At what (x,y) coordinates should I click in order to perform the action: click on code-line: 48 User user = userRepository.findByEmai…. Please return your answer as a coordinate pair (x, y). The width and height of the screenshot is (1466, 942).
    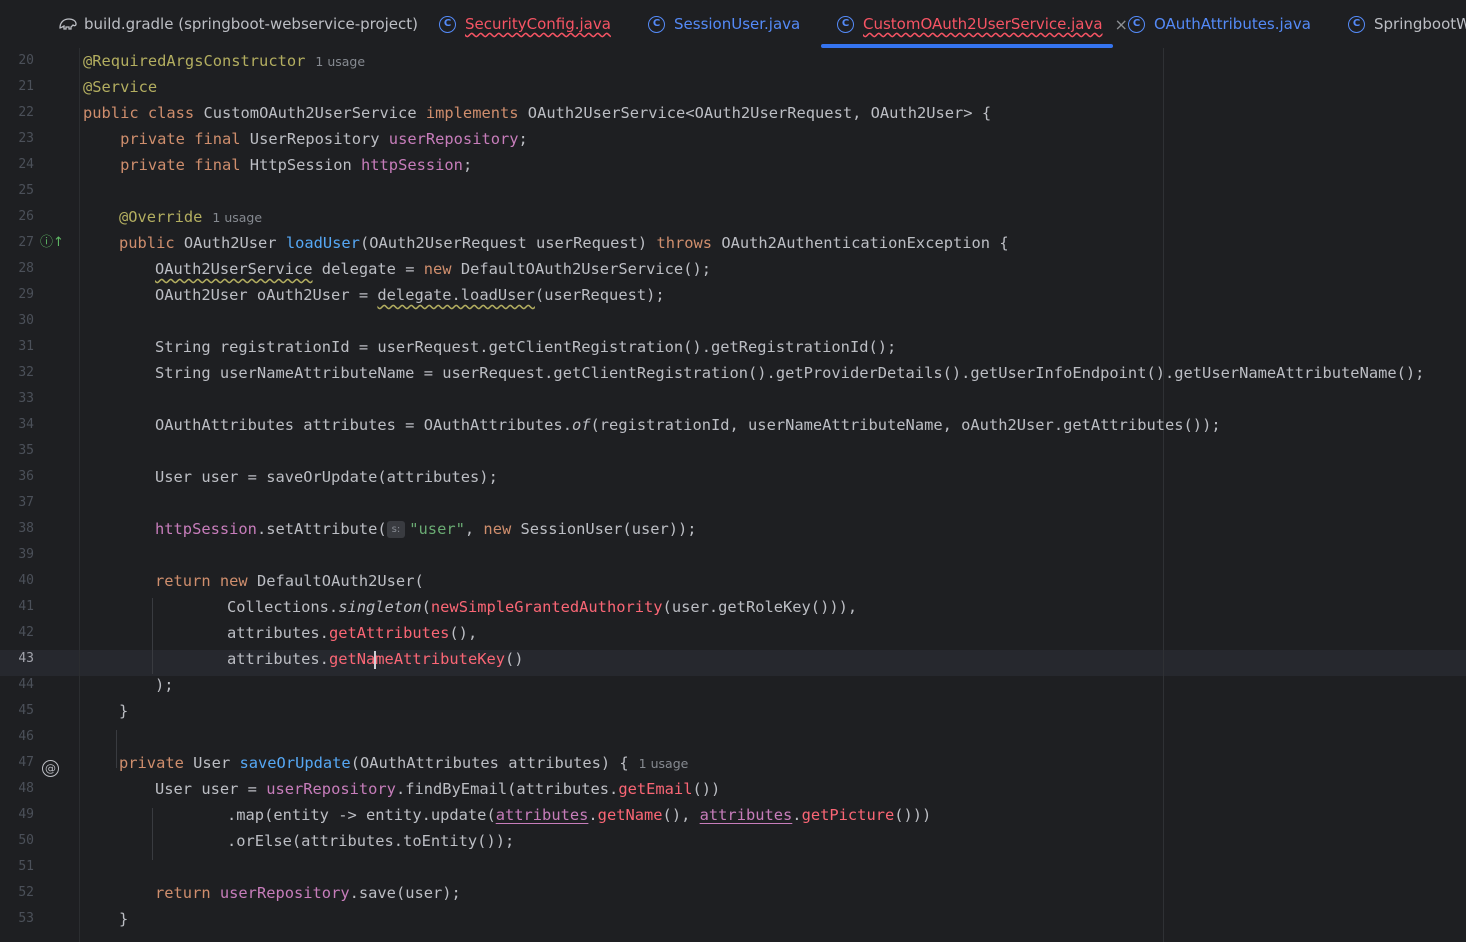
    Looking at the image, I should click on (733, 789).